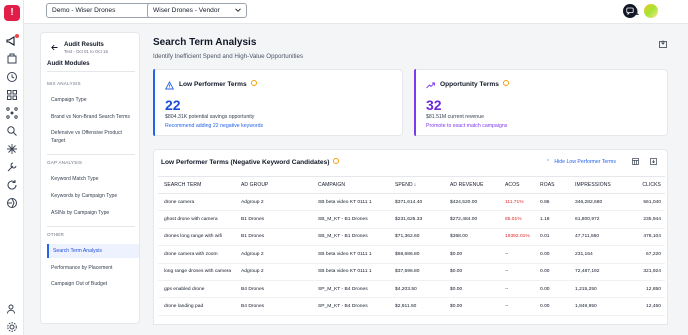  What do you see at coordinates (196, 306) in the screenshot?
I see `table-cell: drone landing pad` at bounding box center [196, 306].